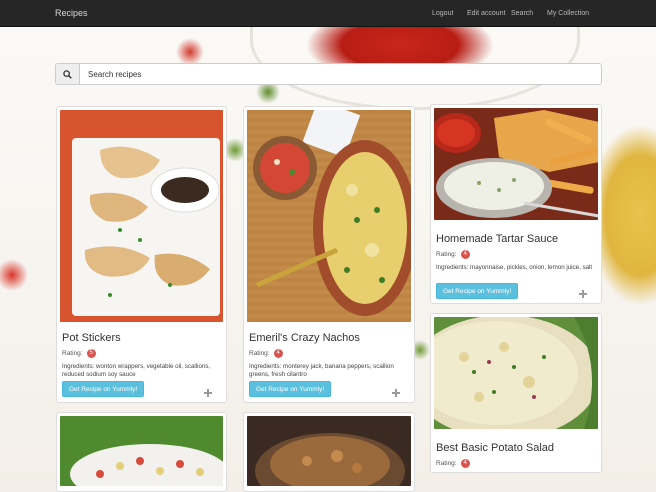 The image size is (656, 492). I want to click on recipe-title: Homemade Tartar Sauce, so click(497, 239).